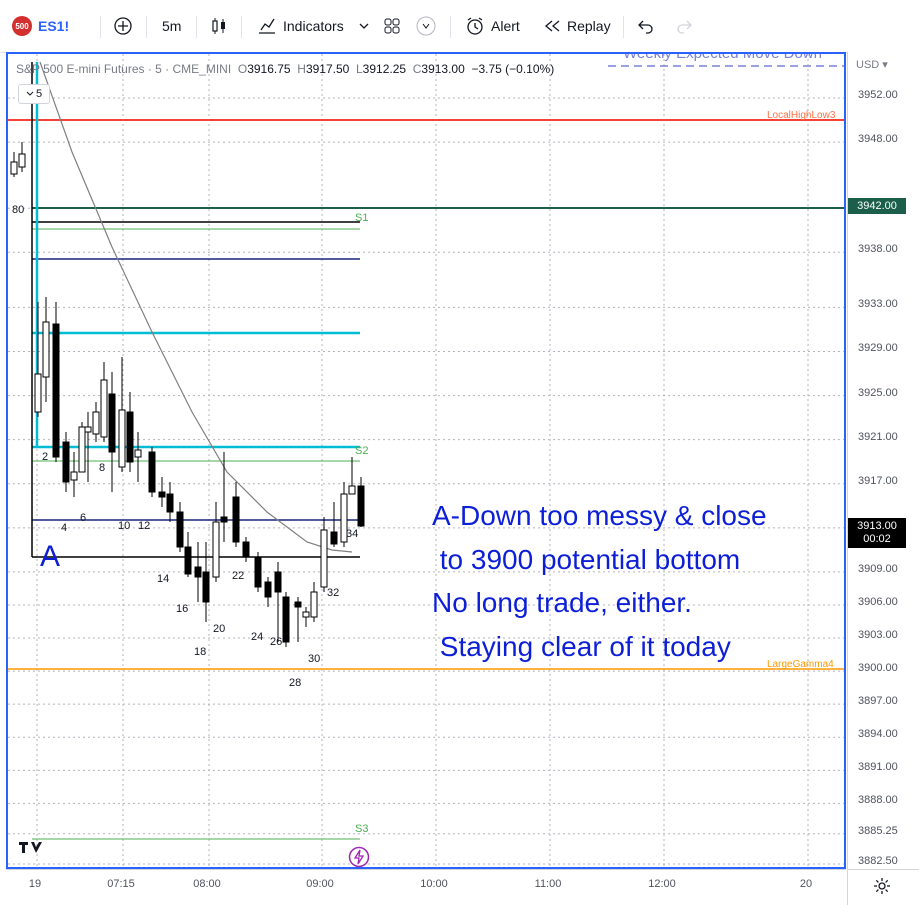  What do you see at coordinates (361, 218) in the screenshot?
I see `s1-label: S1` at bounding box center [361, 218].